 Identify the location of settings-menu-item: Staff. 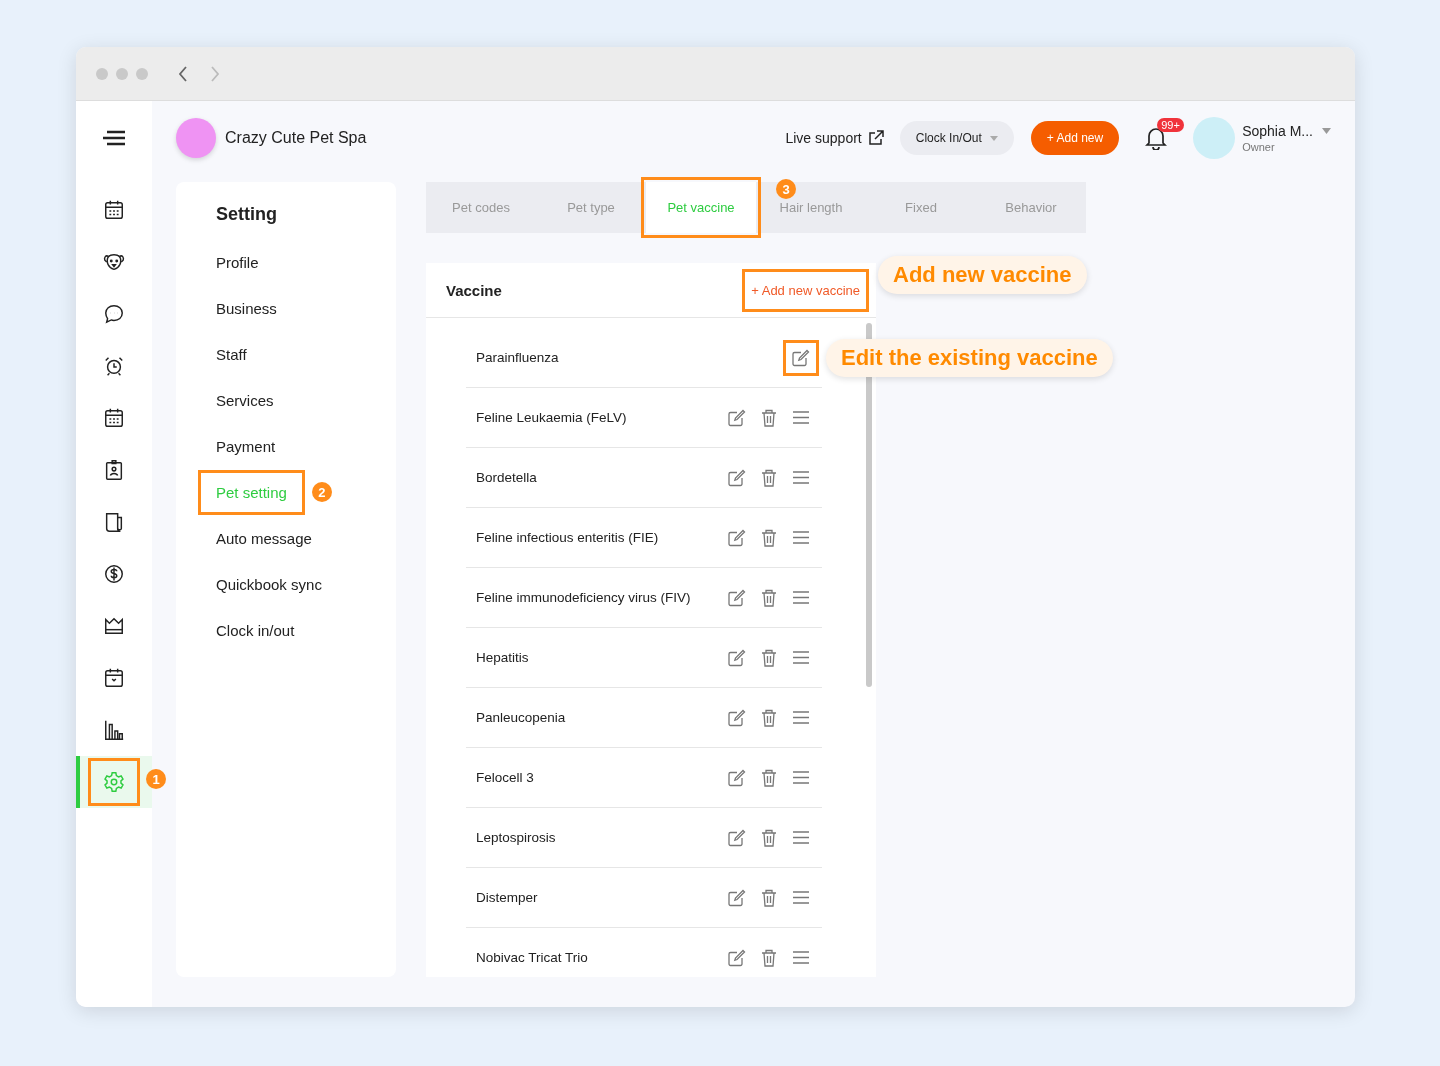
(231, 354).